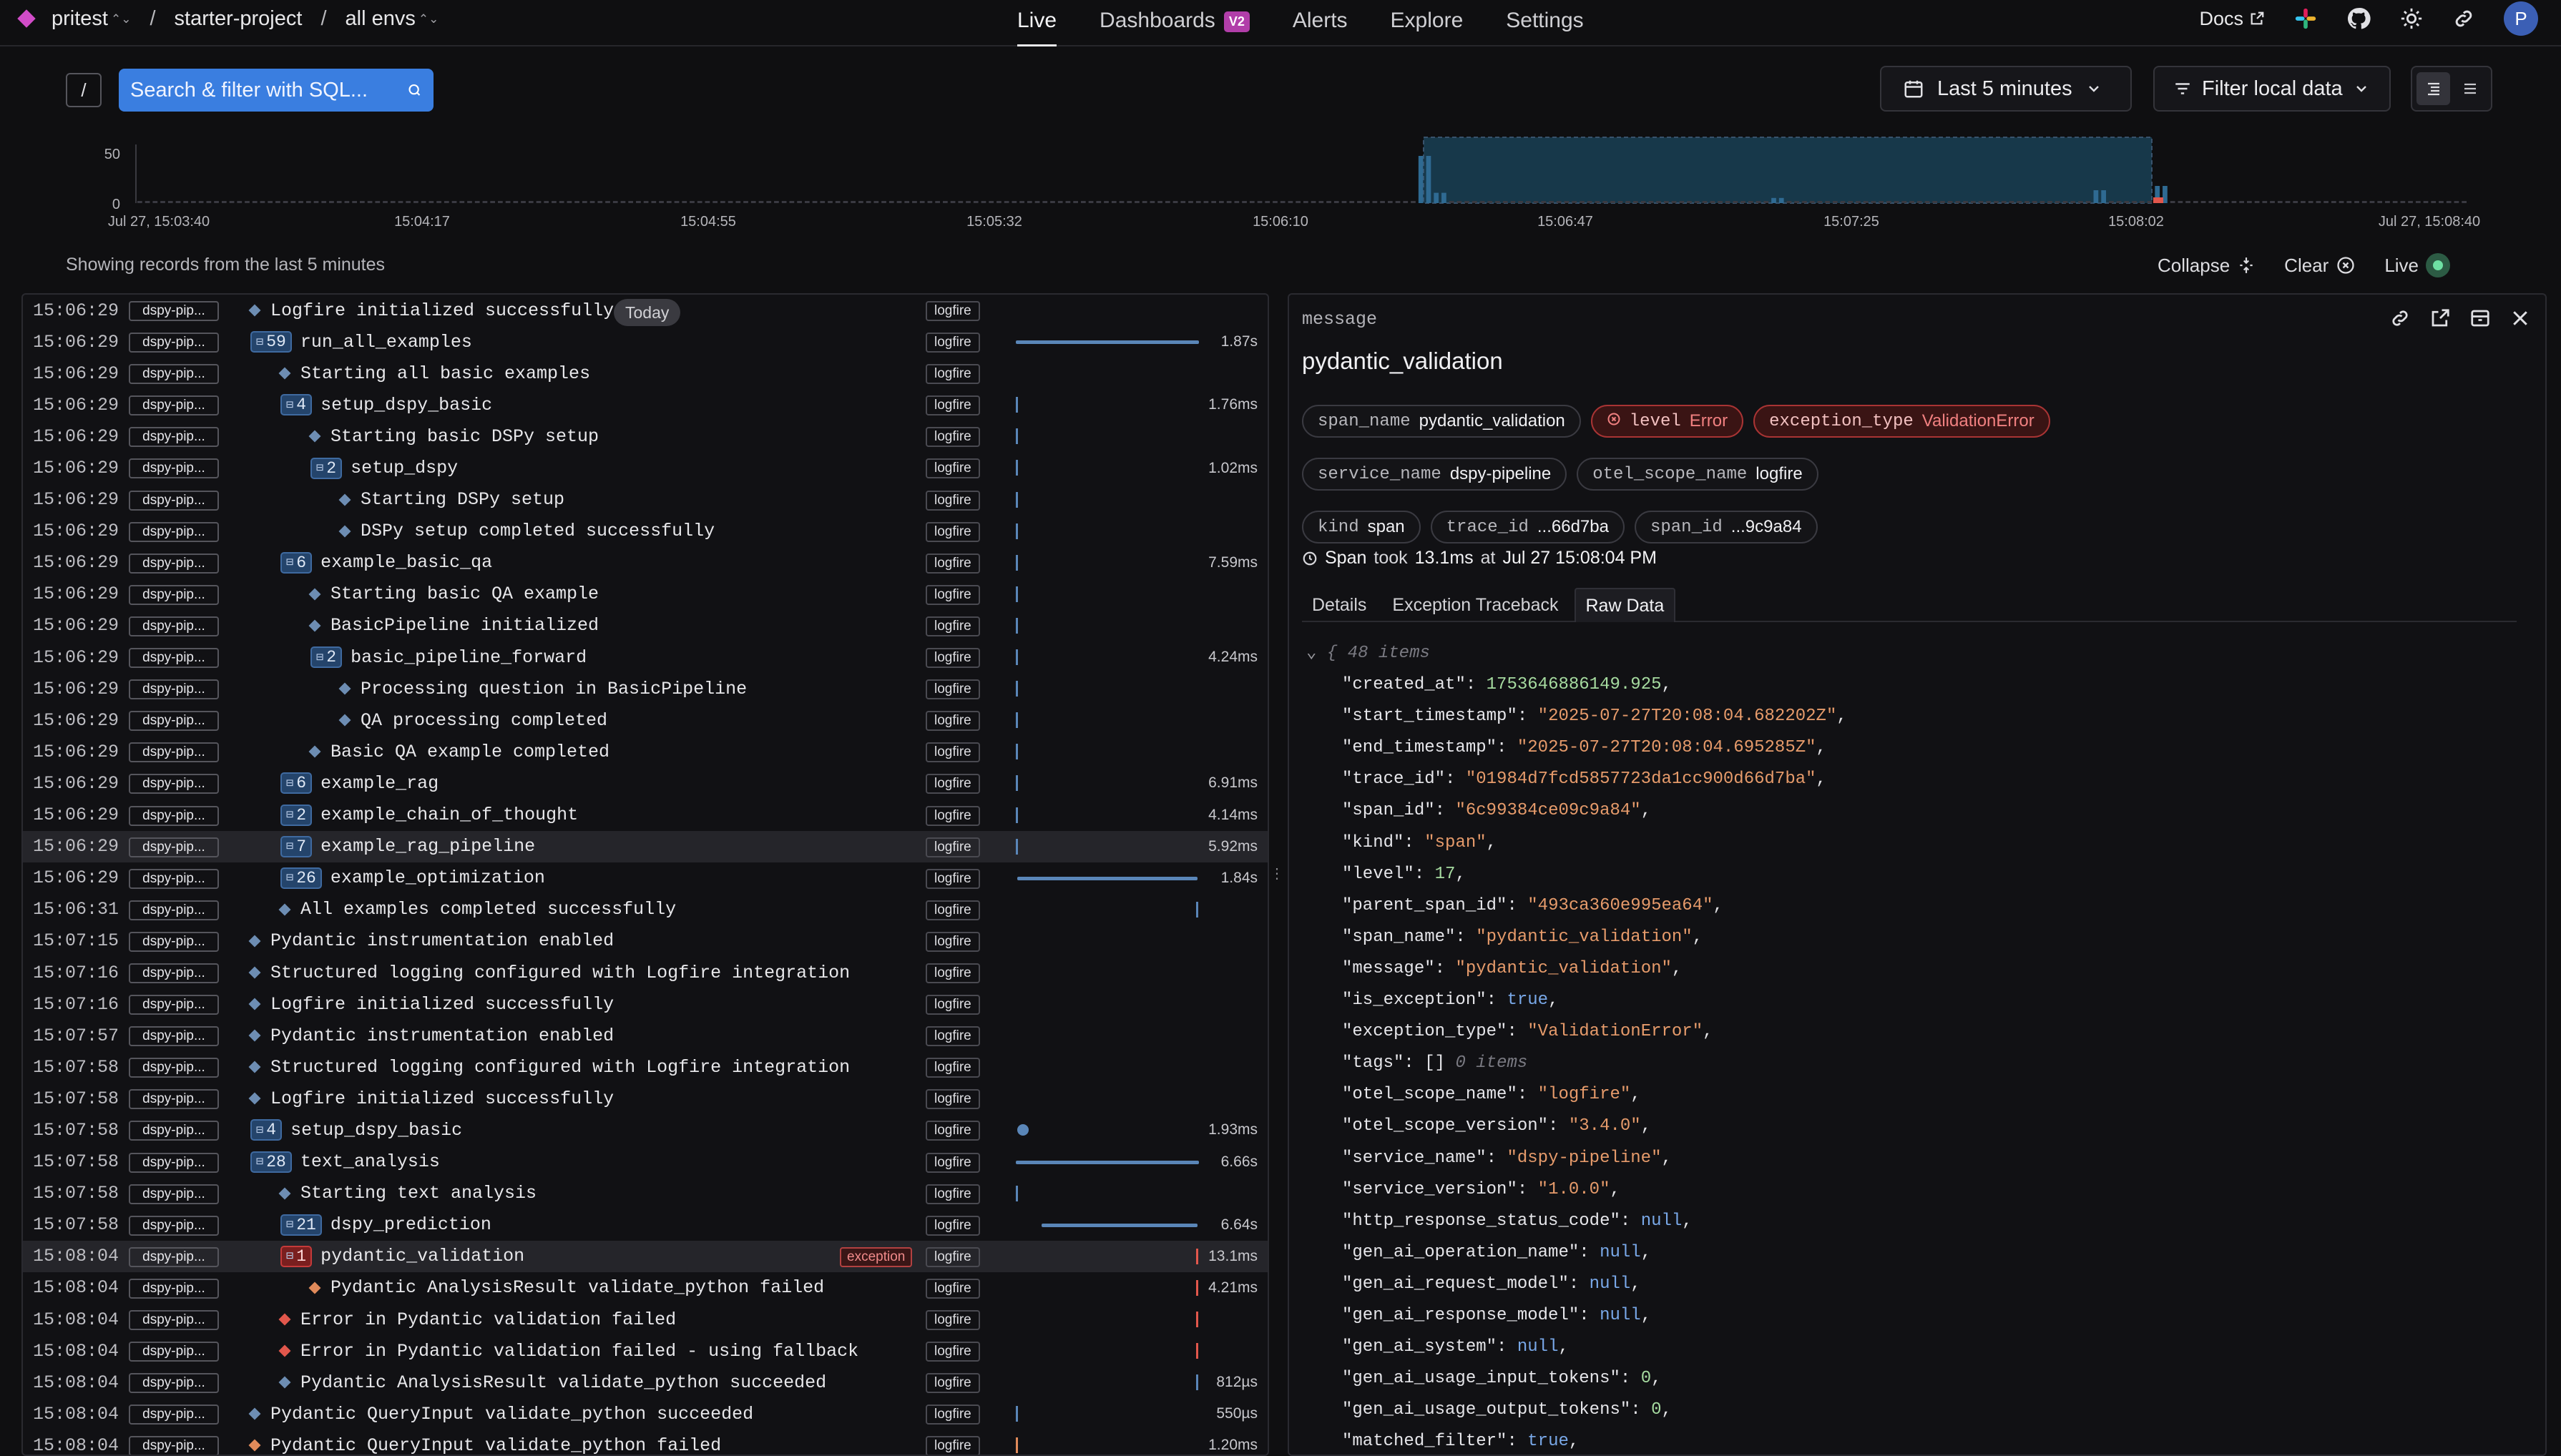  I want to click on tab-alerts: Alerts, so click(1320, 23).